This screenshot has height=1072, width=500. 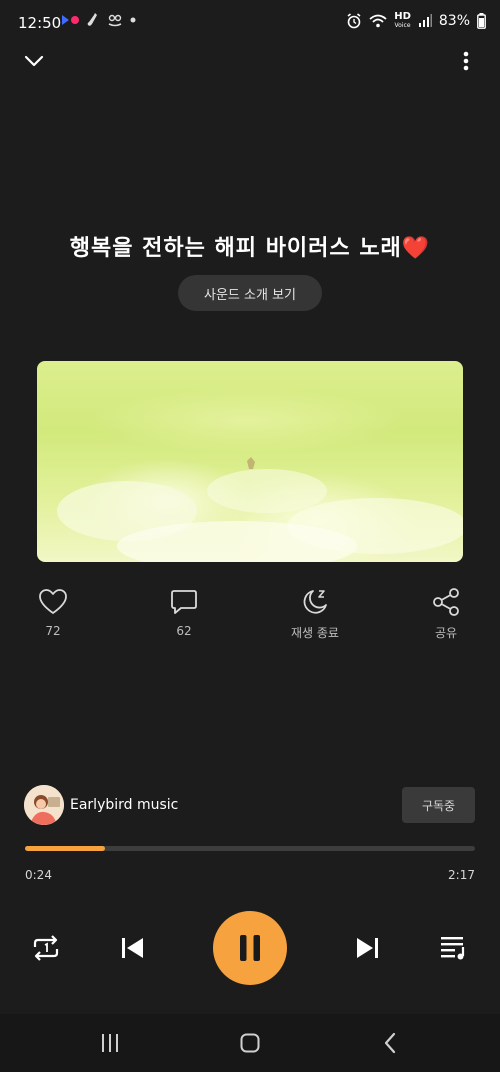 What do you see at coordinates (40, 23) in the screenshot?
I see `status-time: 12:50` at bounding box center [40, 23].